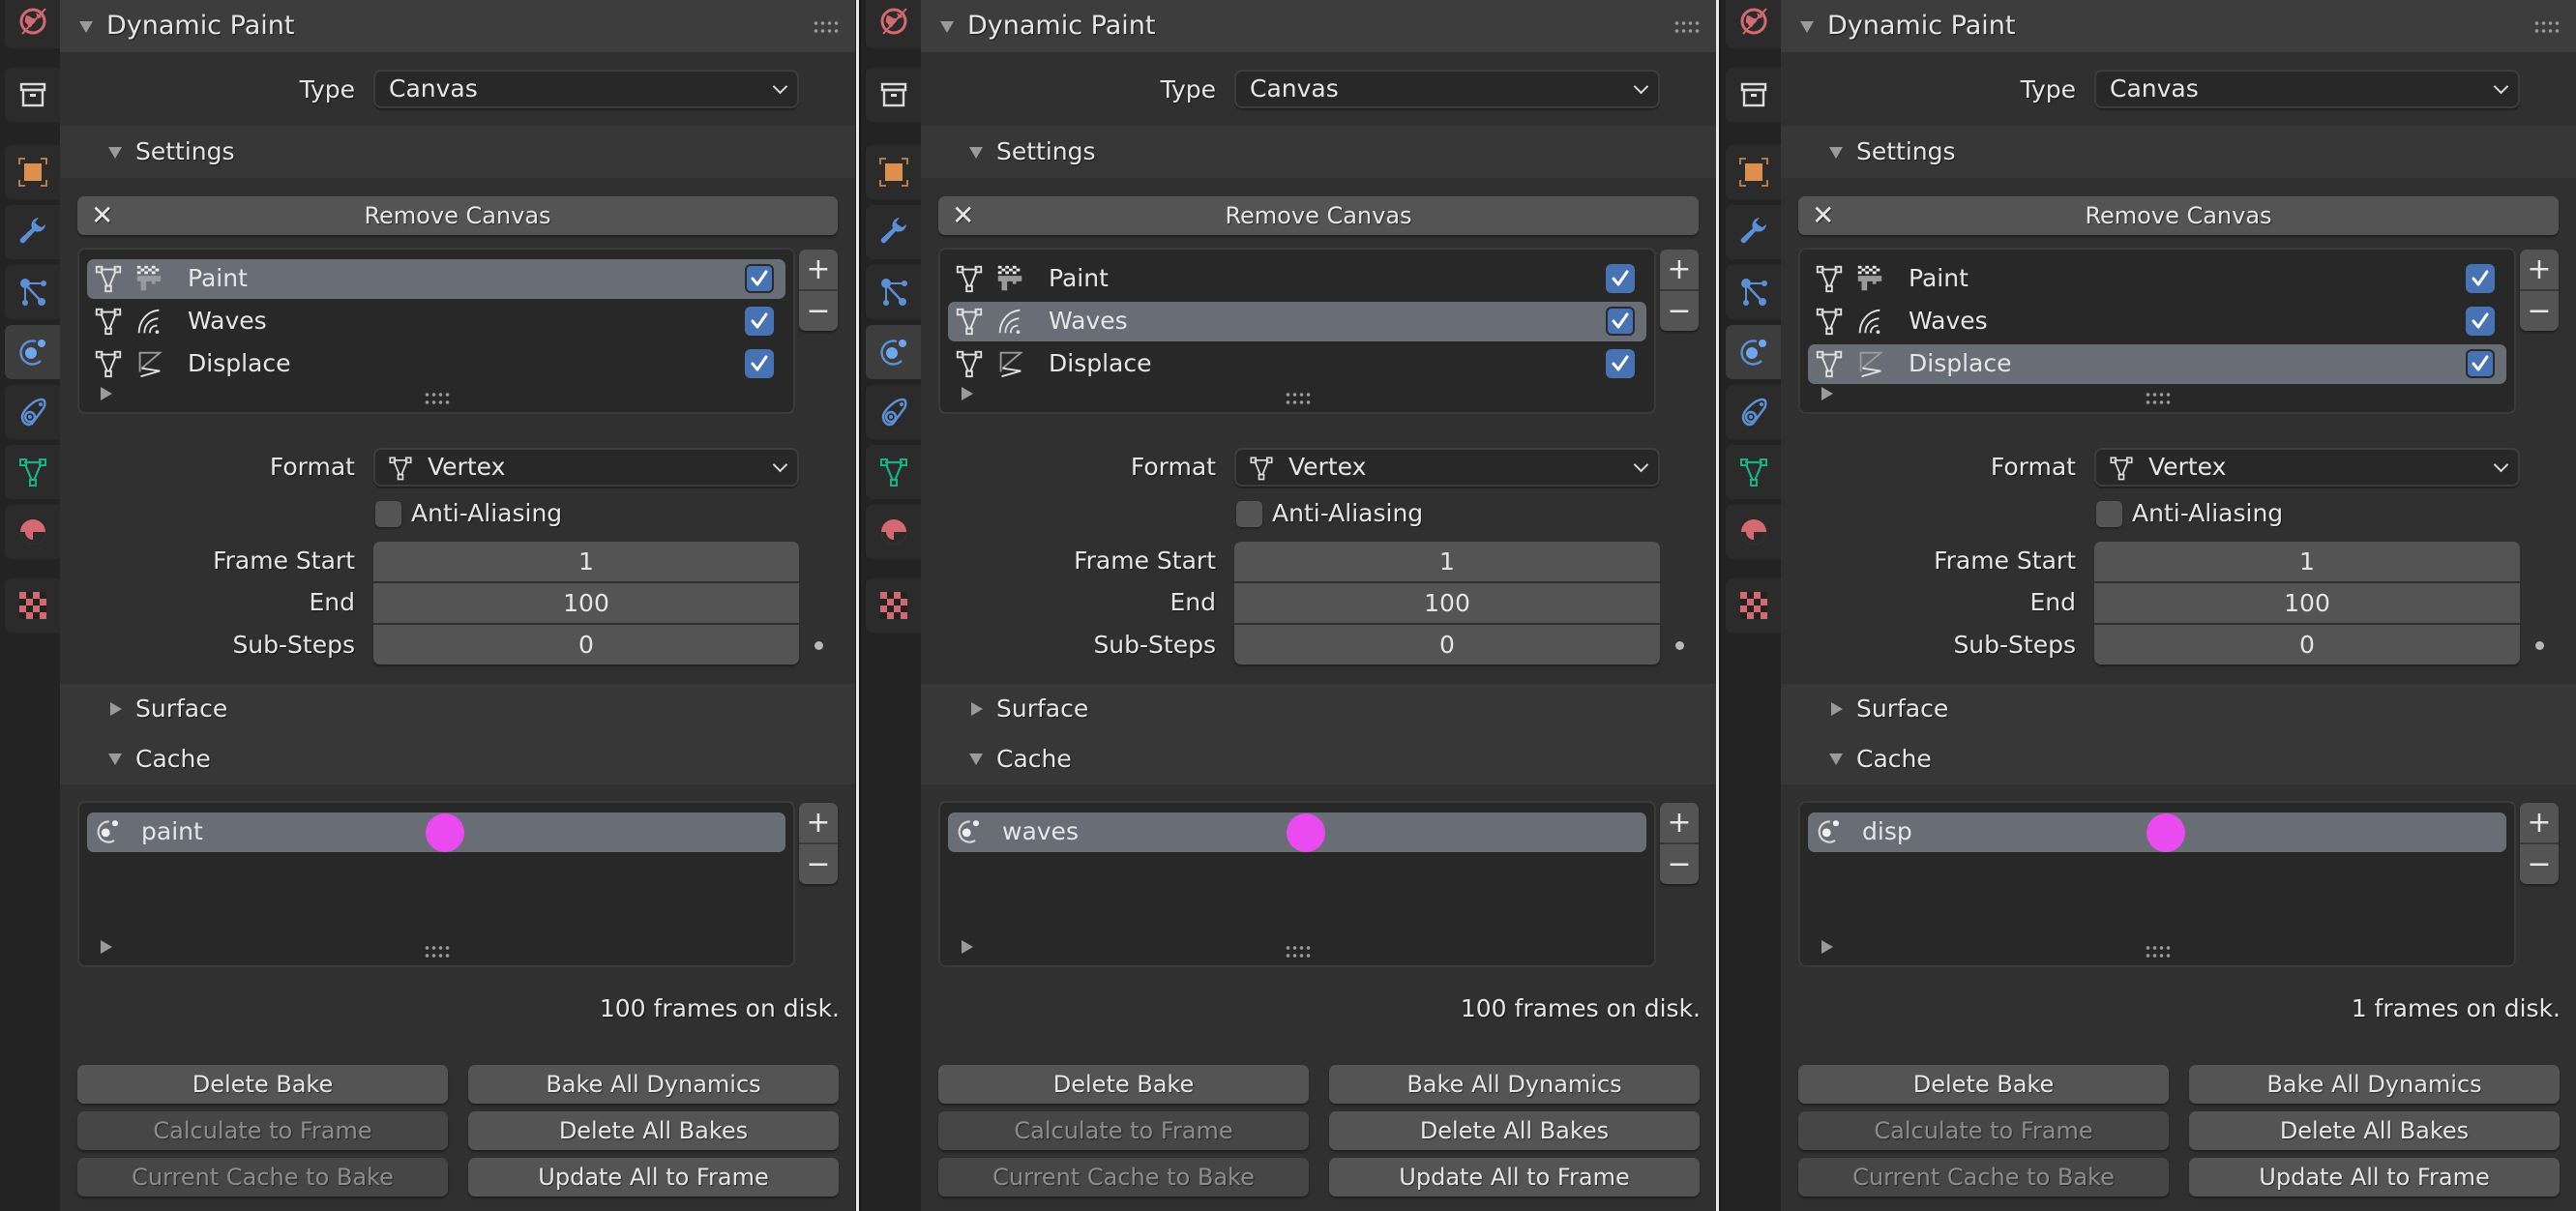  What do you see at coordinates (977, 709) in the screenshot?
I see `expand-triangle-icon` at bounding box center [977, 709].